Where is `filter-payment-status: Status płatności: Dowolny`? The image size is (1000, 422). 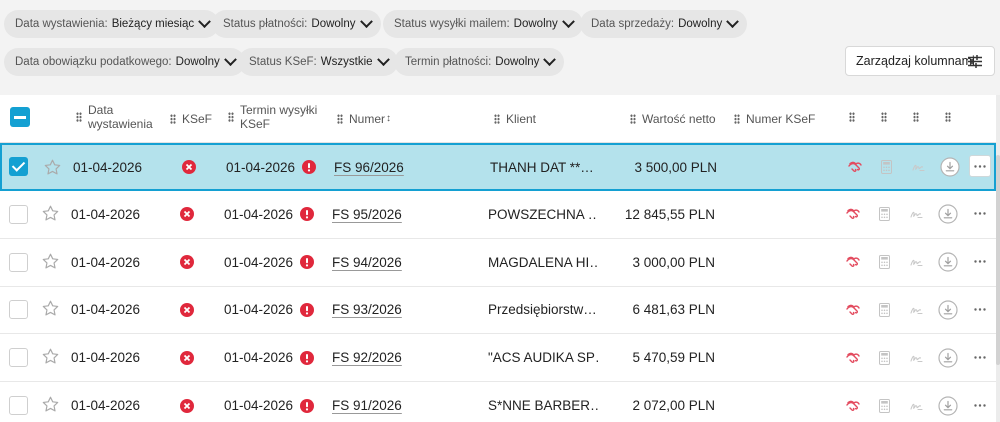
filter-payment-status: Status płatności: Dowolny is located at coordinates (296, 24).